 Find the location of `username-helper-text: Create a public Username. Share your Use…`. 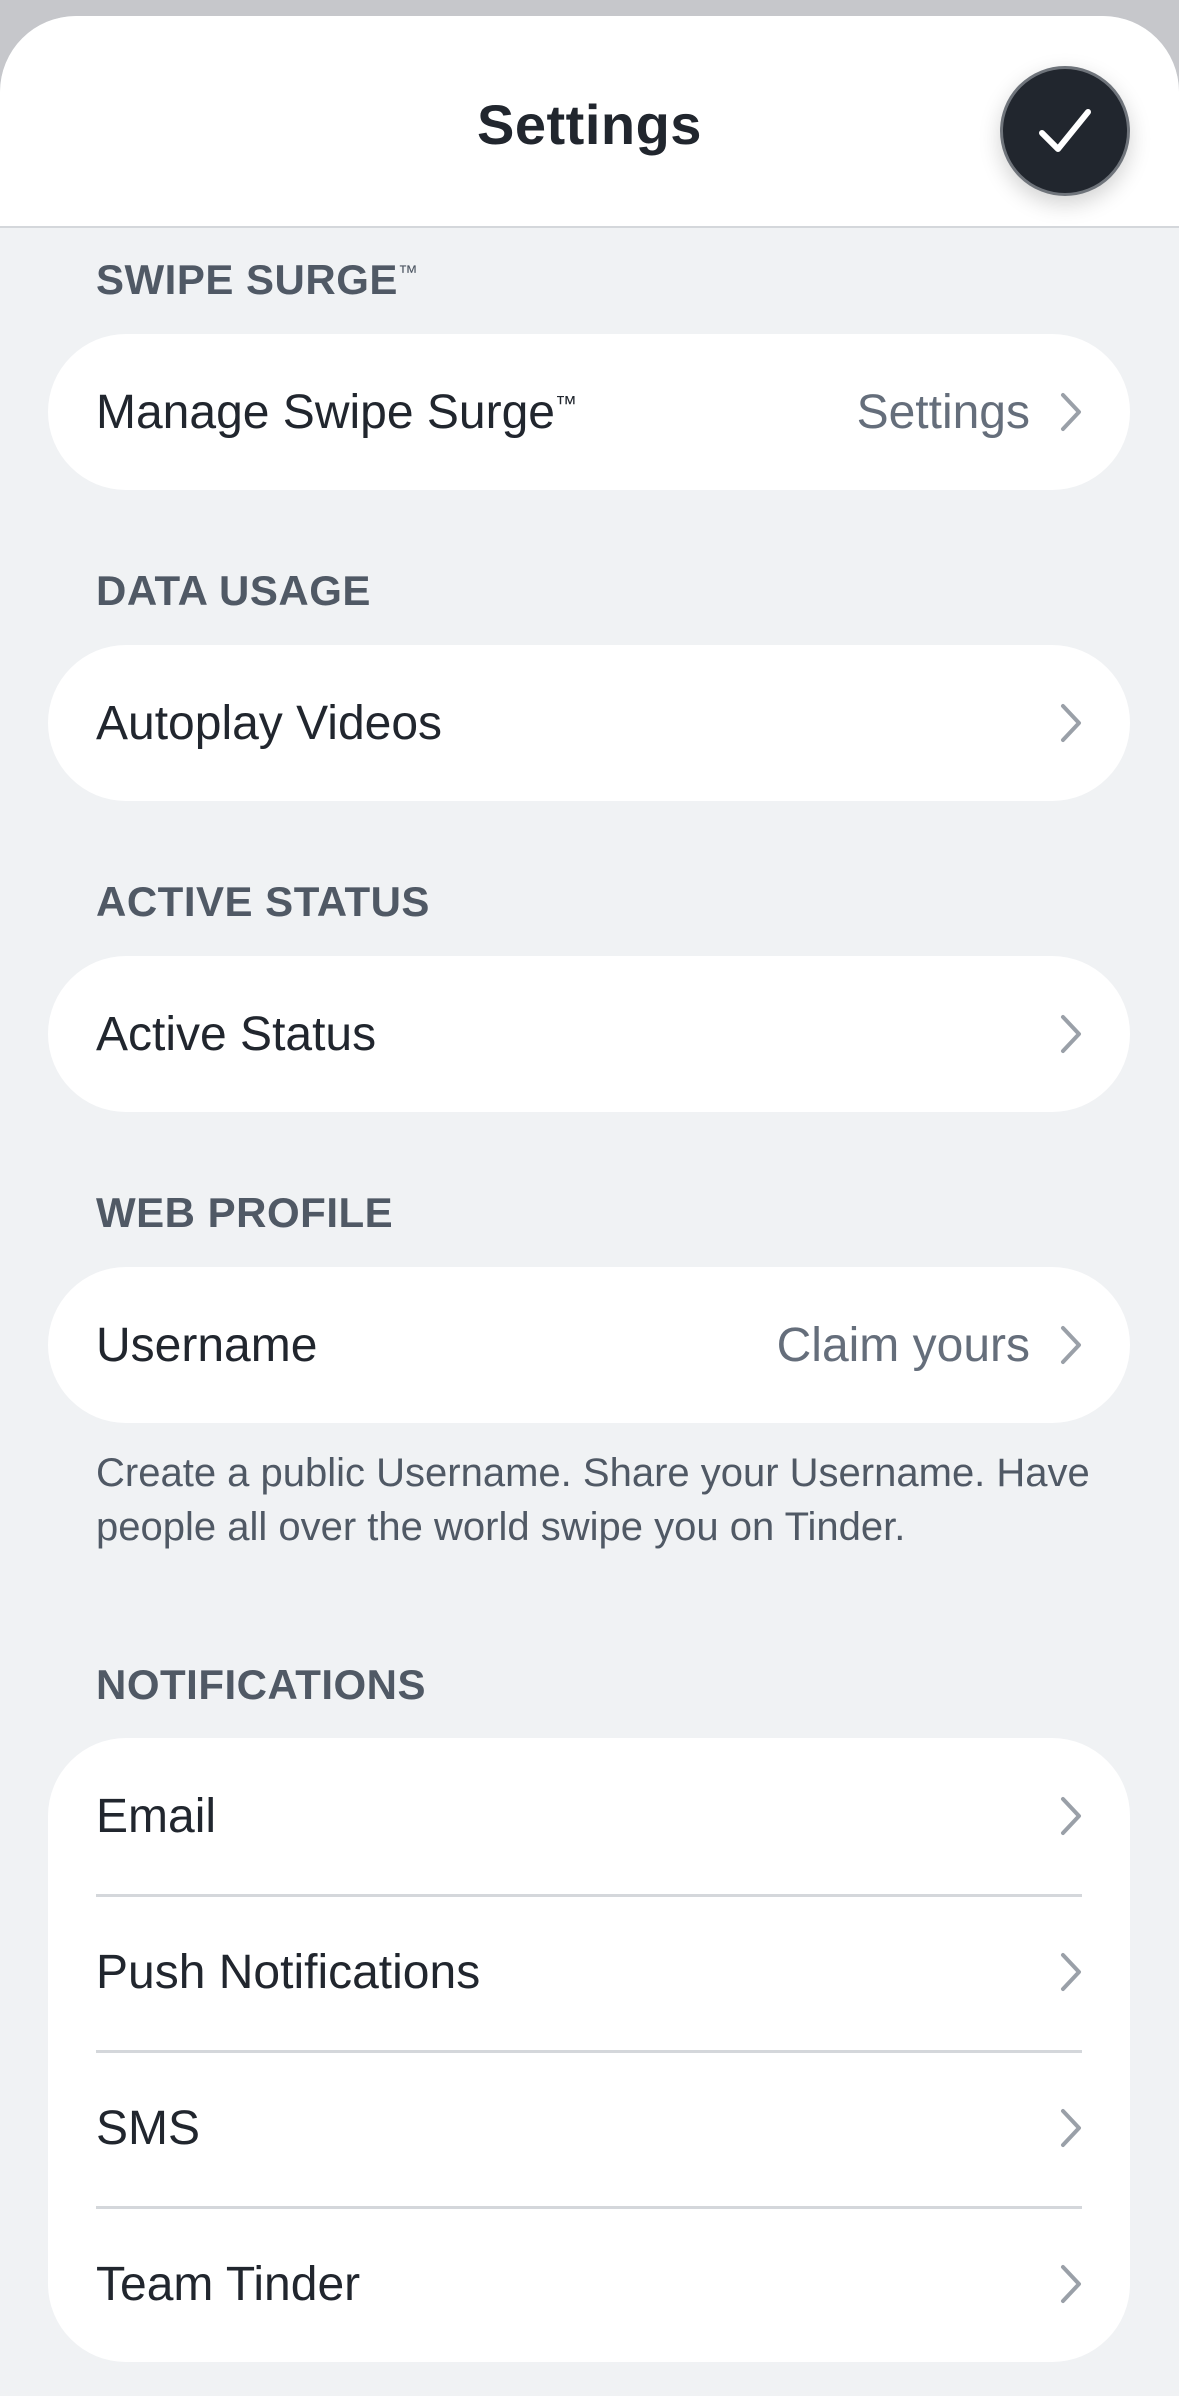

username-helper-text: Create a public Username. Share your Use… is located at coordinates (593, 1500).